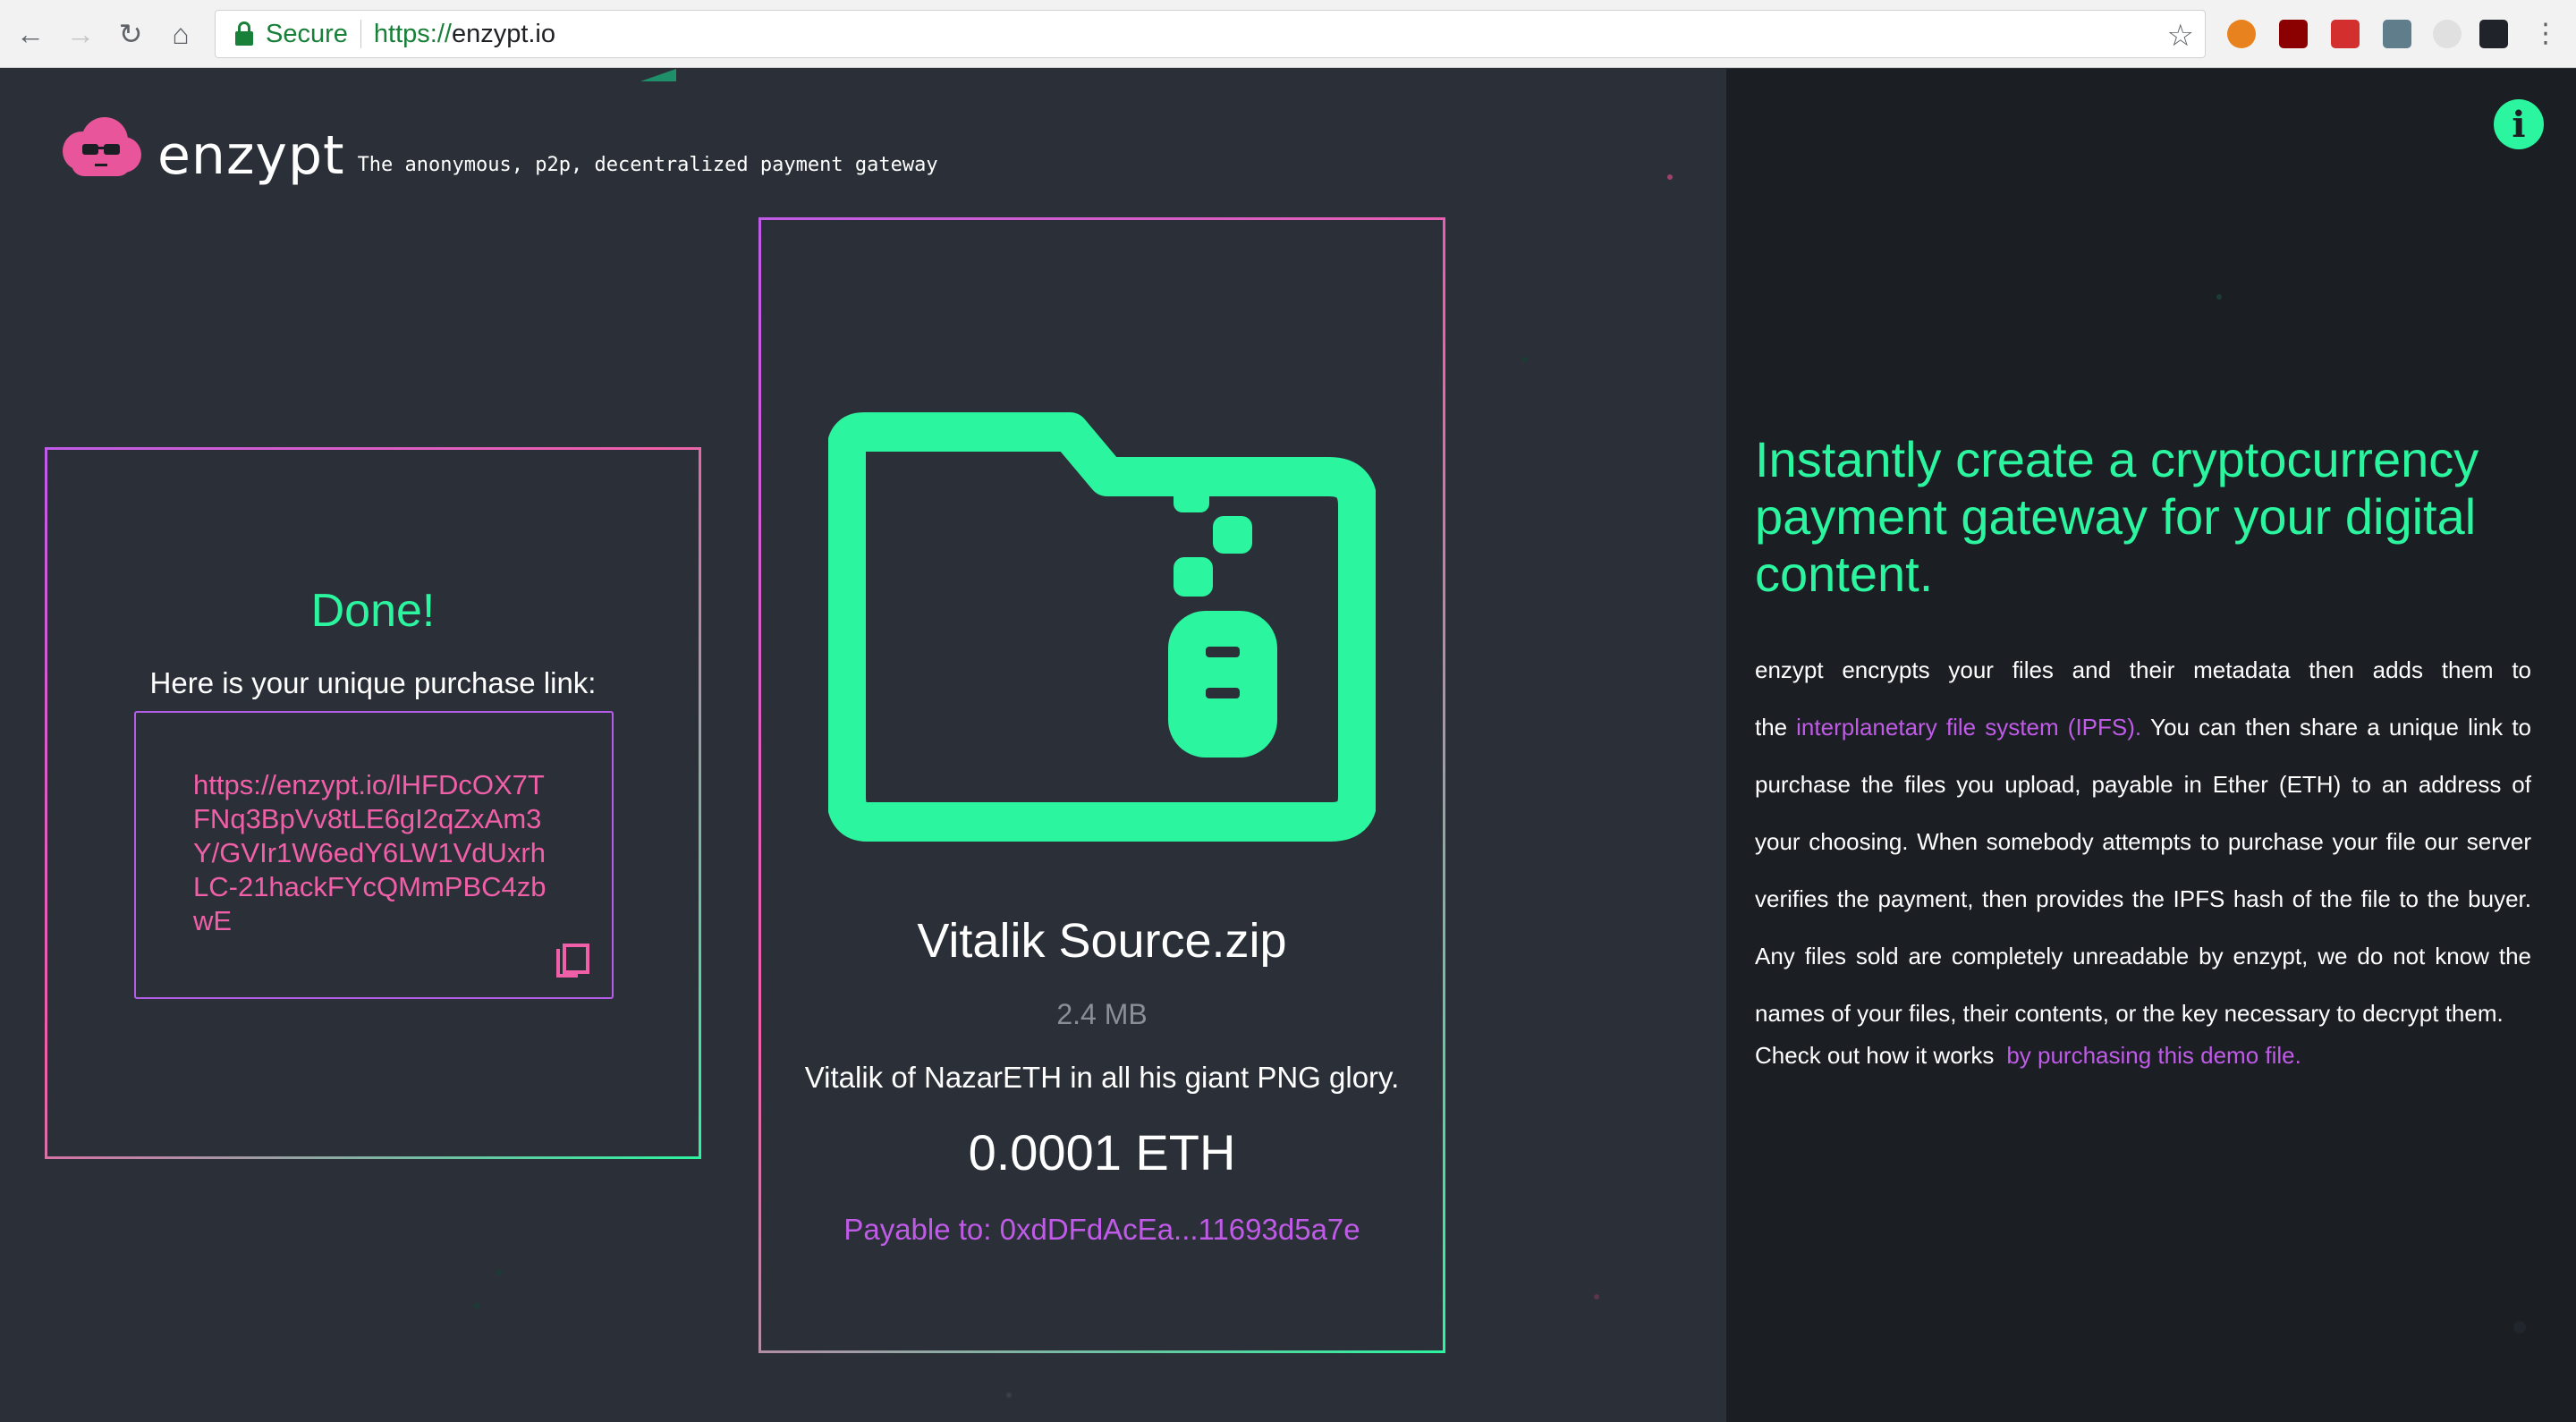 The image size is (2576, 1422). Describe the element at coordinates (102, 146) in the screenshot. I see `logo-cloud-icon` at that location.